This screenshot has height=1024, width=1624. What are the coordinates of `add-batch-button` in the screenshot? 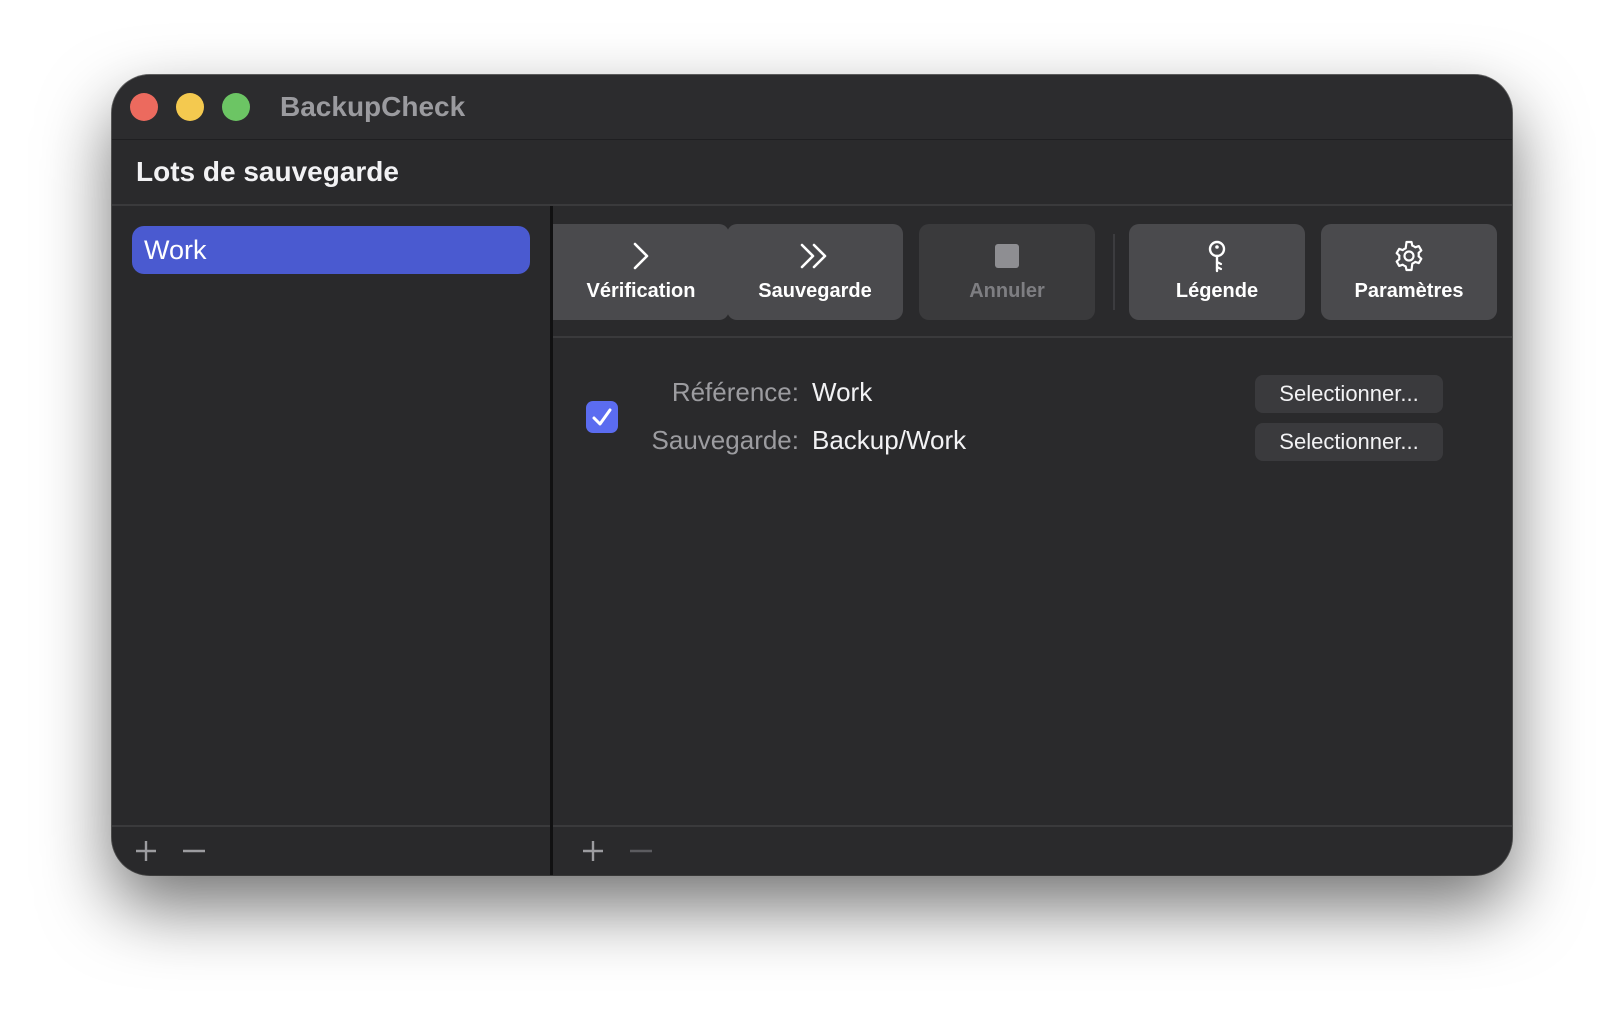 It's located at (146, 851).